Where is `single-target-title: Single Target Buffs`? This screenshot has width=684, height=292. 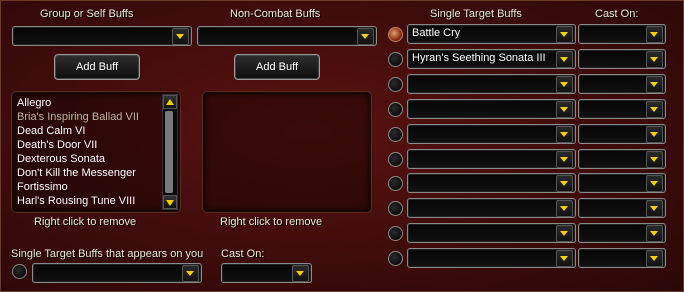
single-target-title: Single Target Buffs is located at coordinates (476, 14).